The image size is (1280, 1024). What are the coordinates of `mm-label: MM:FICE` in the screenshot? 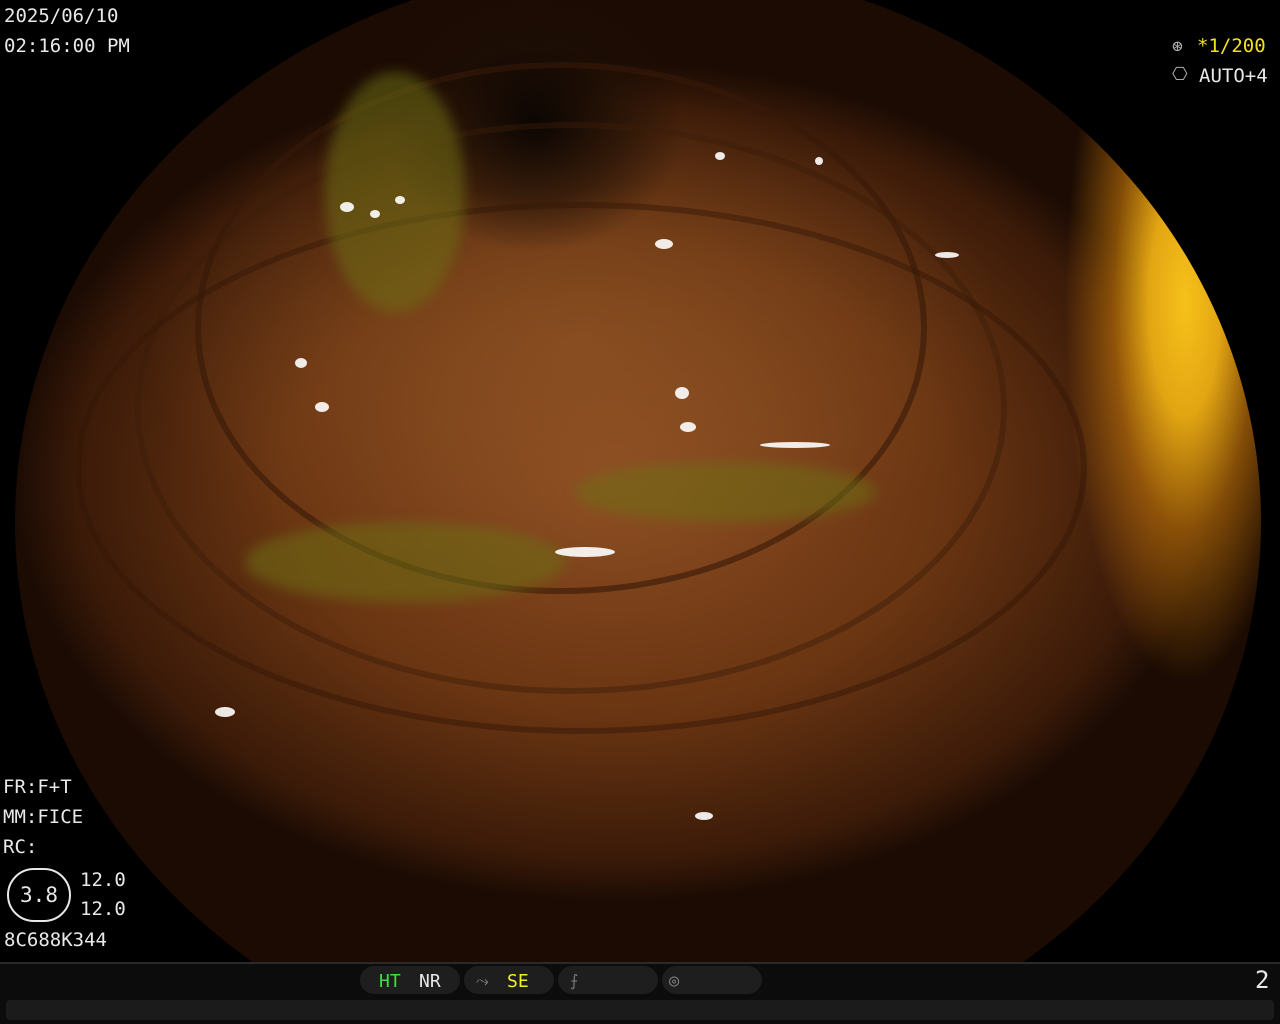 It's located at (43, 817).